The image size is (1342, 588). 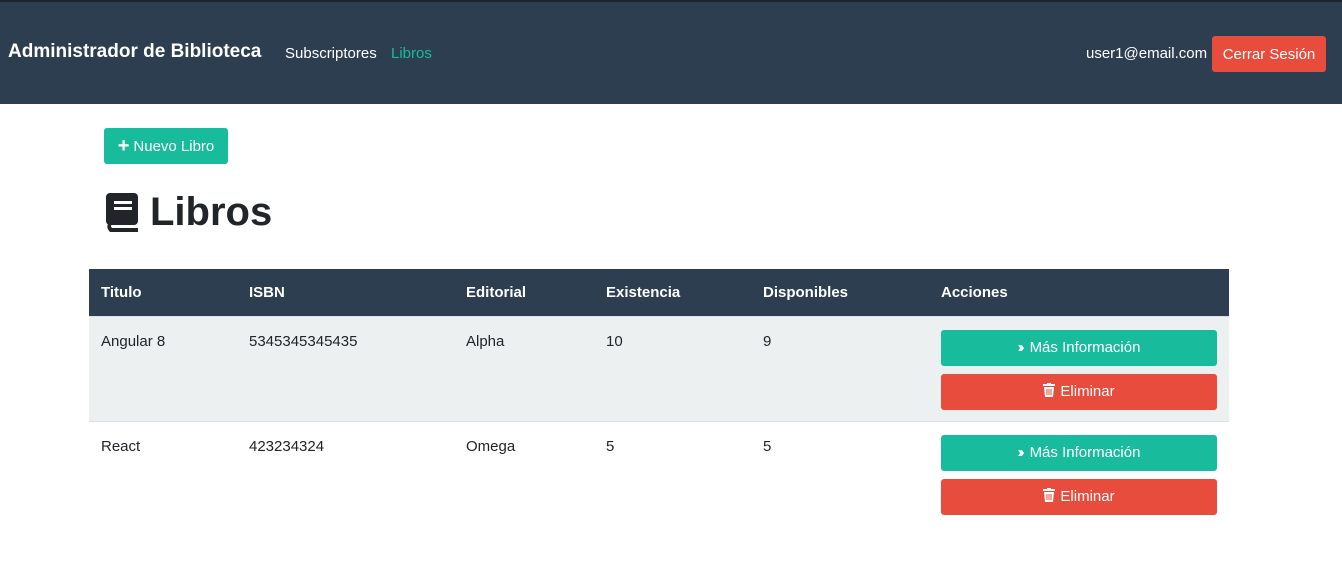 I want to click on cell-titulo: Angular 8, so click(x=133, y=341).